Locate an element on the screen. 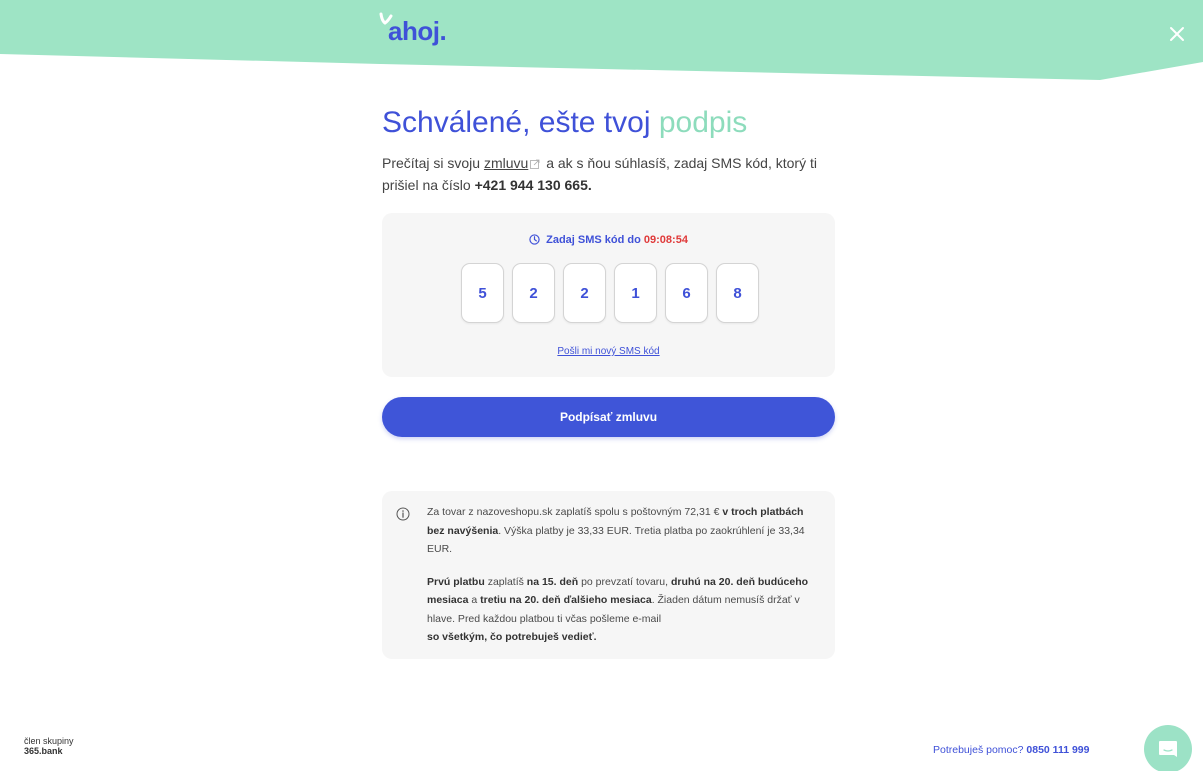 This screenshot has width=1203, height=771. clock-icon is located at coordinates (534, 239).